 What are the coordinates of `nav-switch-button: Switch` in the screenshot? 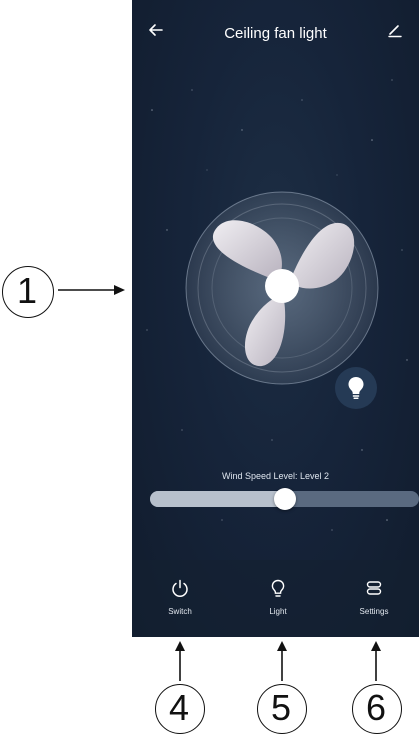 It's located at (180, 596).